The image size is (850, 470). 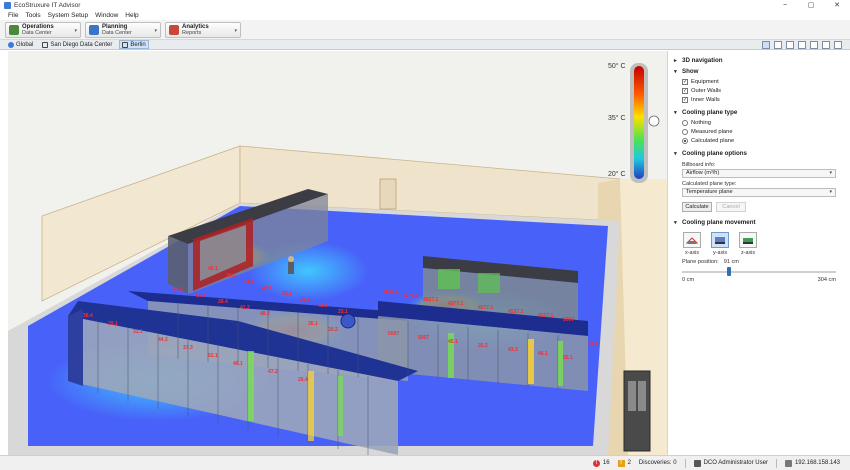 I want to click on user-info: DCO Administrator User, so click(x=730, y=463).